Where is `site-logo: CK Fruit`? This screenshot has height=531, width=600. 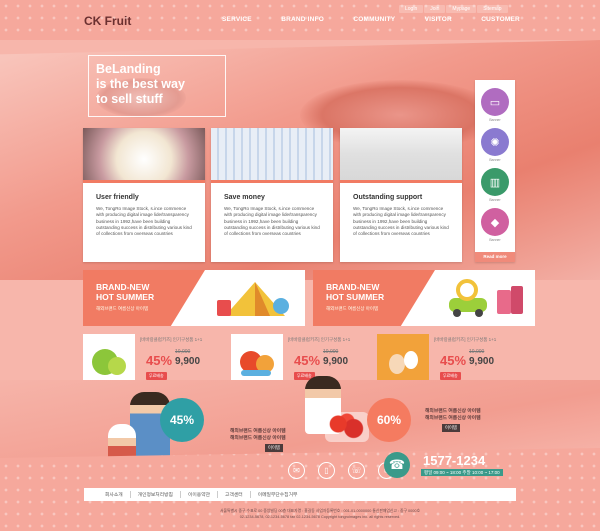 site-logo: CK Fruit is located at coordinates (107, 21).